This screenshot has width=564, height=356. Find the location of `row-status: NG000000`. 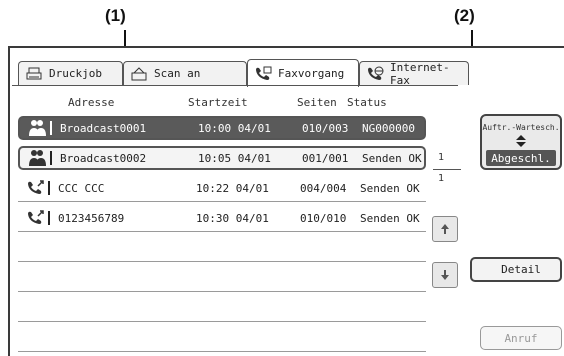

row-status: NG000000 is located at coordinates (388, 128).